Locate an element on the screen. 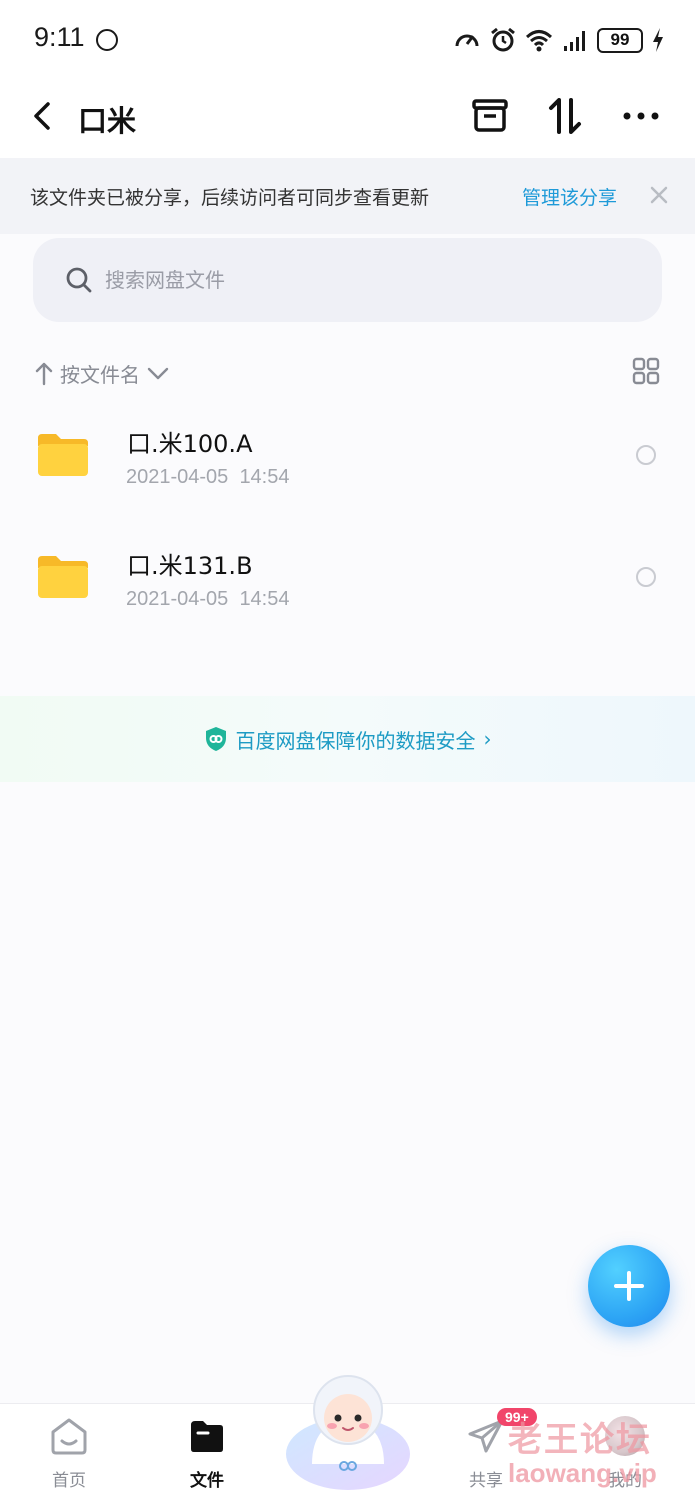 The height and width of the screenshot is (1500, 695). sort-label: 按文件名 is located at coordinates (100, 374).